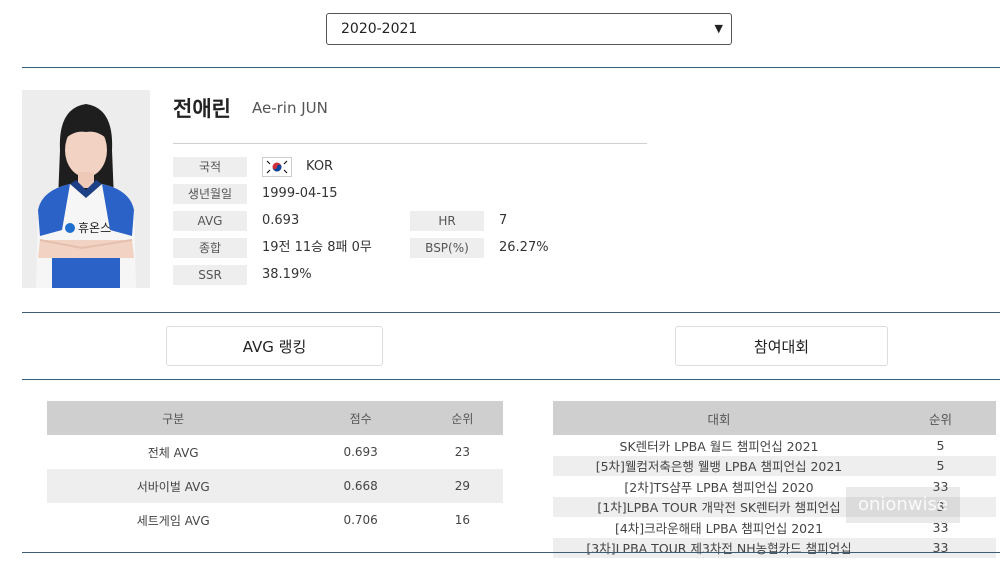  What do you see at coordinates (173, 452) in the screenshot?
I see `cell-category: 전체 AVG` at bounding box center [173, 452].